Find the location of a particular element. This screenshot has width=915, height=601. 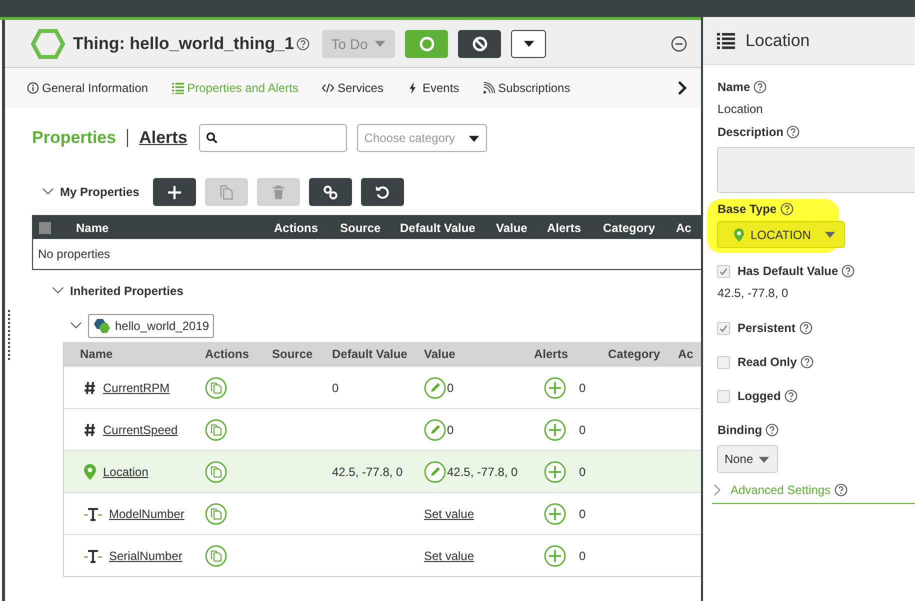

tab: Events is located at coordinates (433, 88).